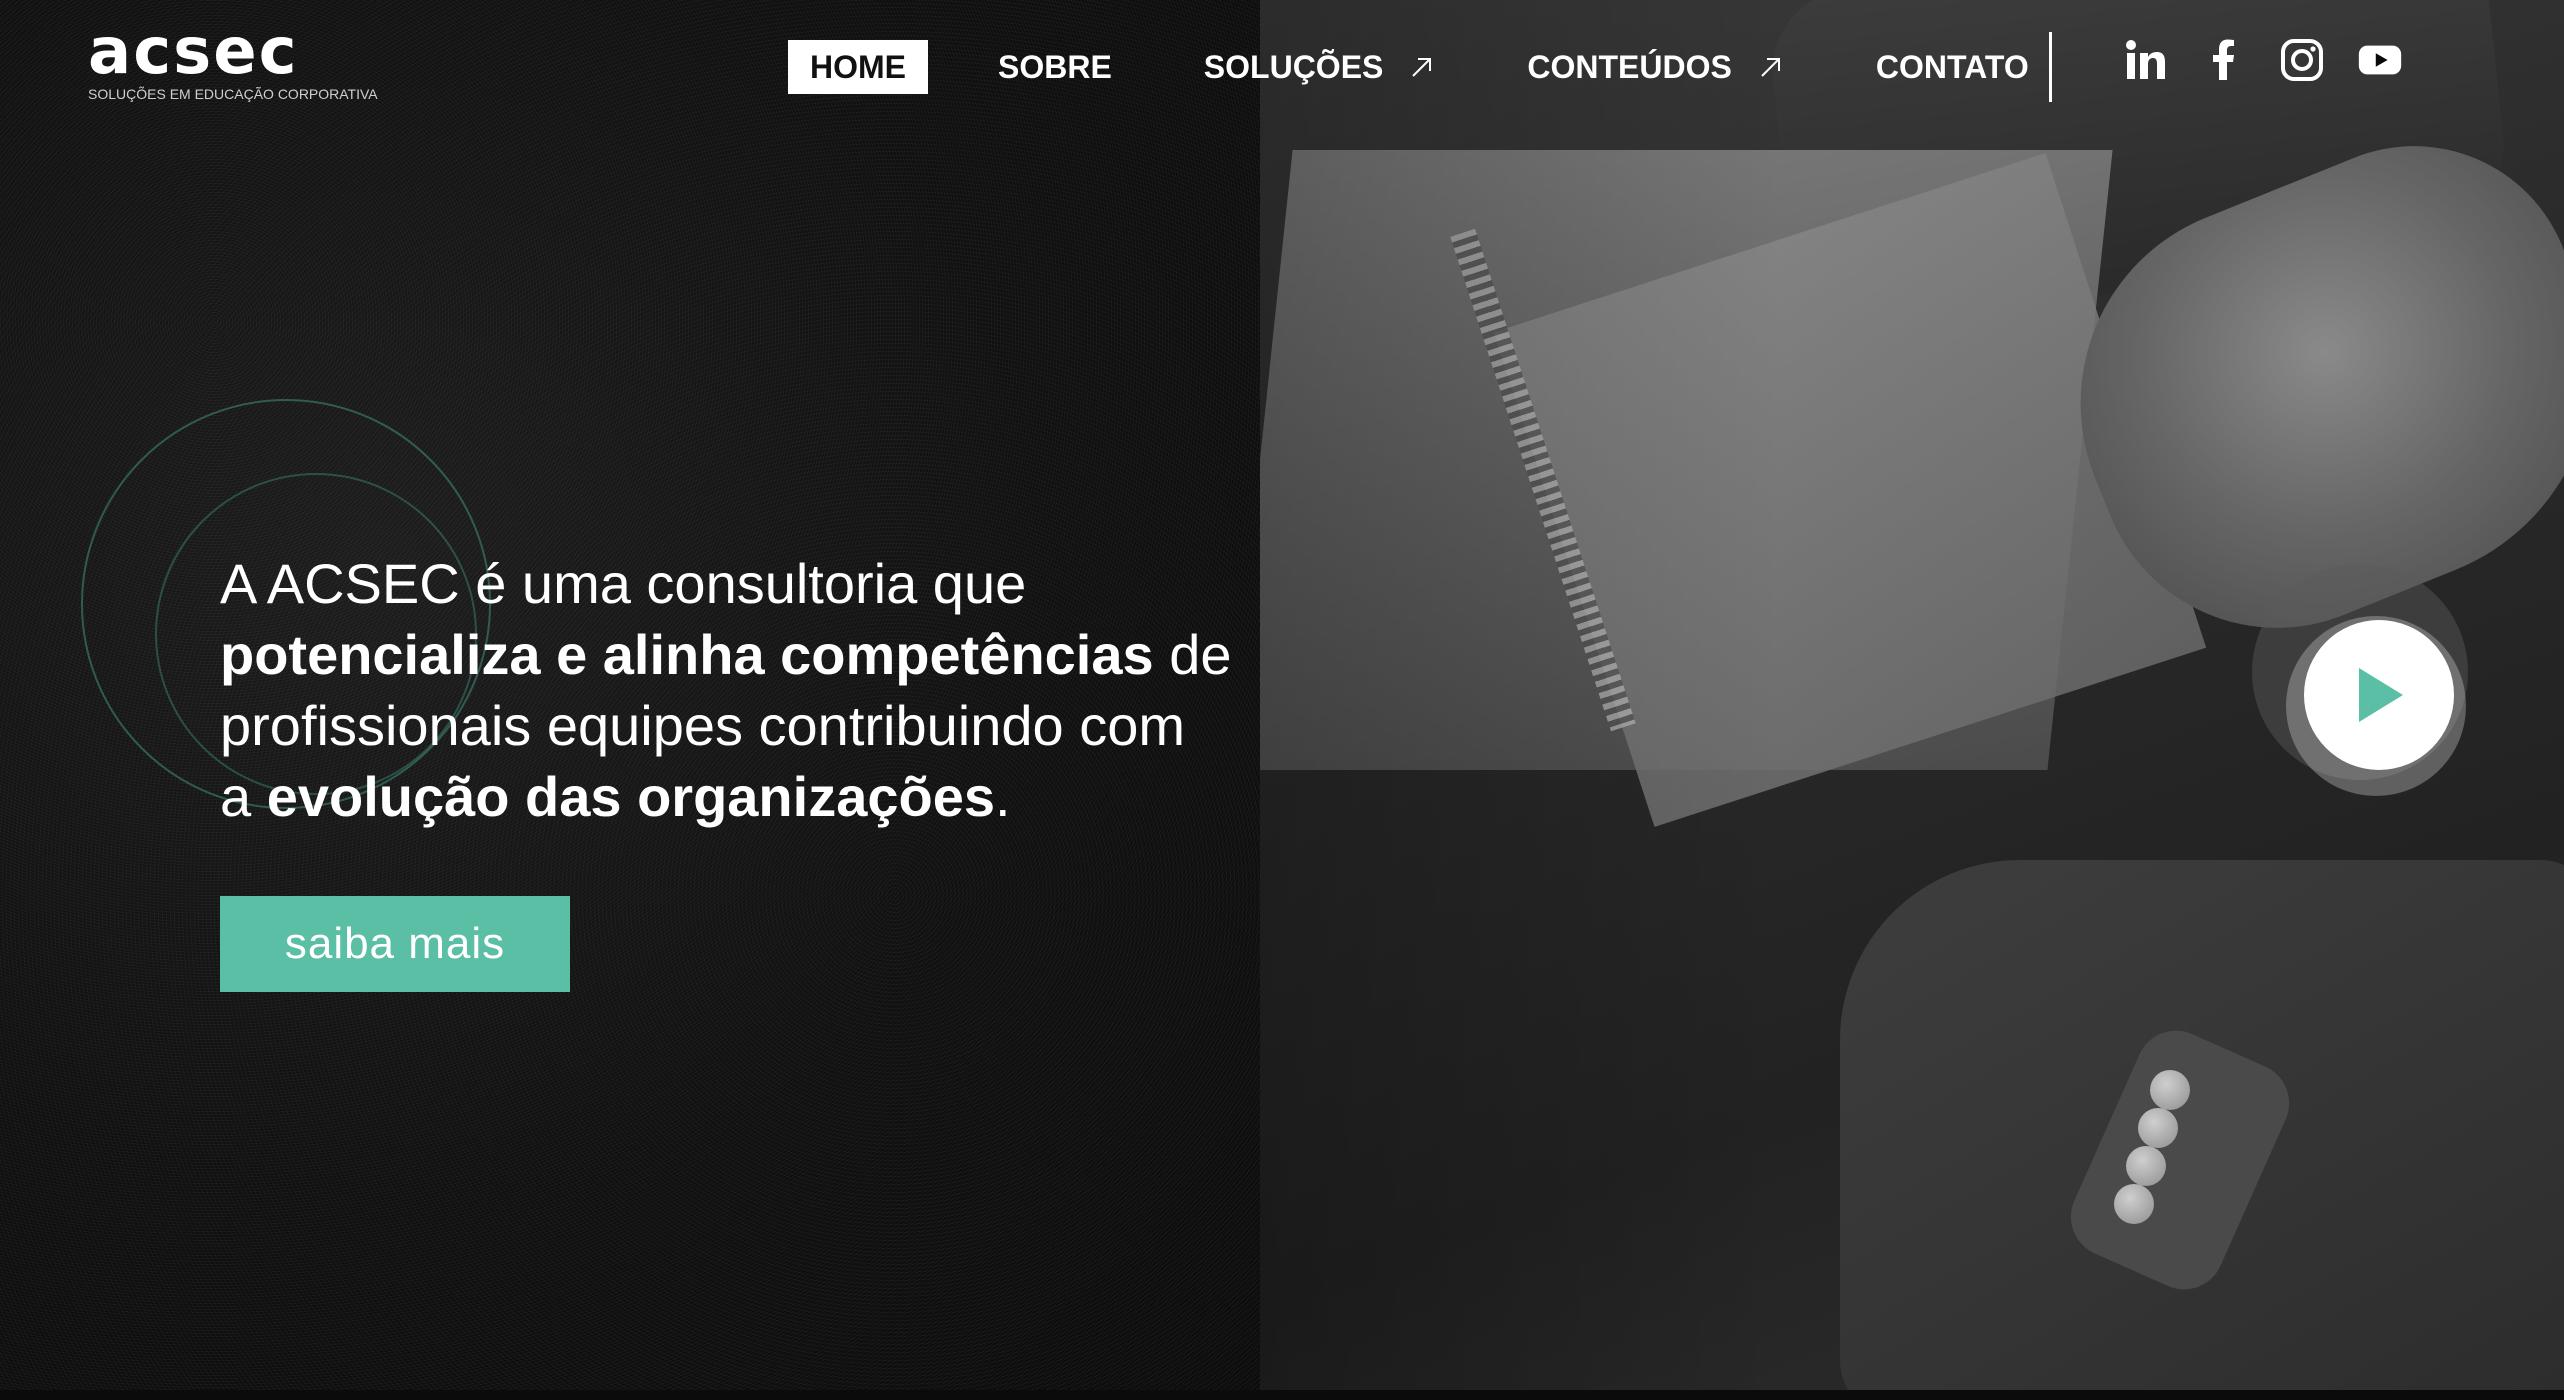 The width and height of the screenshot is (2564, 1400). What do you see at coordinates (630, 796) in the screenshot?
I see `hero-highlight-2: evolução das organizações` at bounding box center [630, 796].